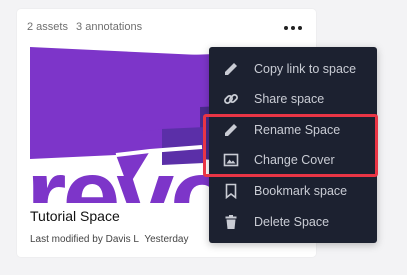 This screenshot has width=407, height=275. Describe the element at coordinates (130, 170) in the screenshot. I see `cover-logo-text: revo` at that location.